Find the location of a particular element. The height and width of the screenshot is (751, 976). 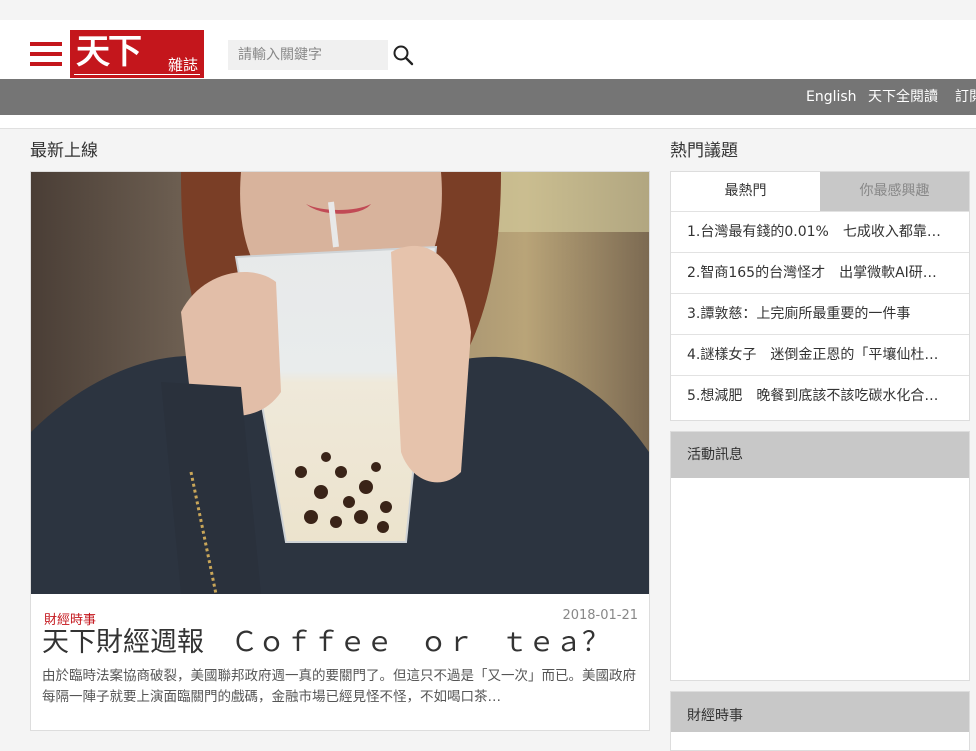

tab-your-interest: 你最感興趣 is located at coordinates (894, 191).